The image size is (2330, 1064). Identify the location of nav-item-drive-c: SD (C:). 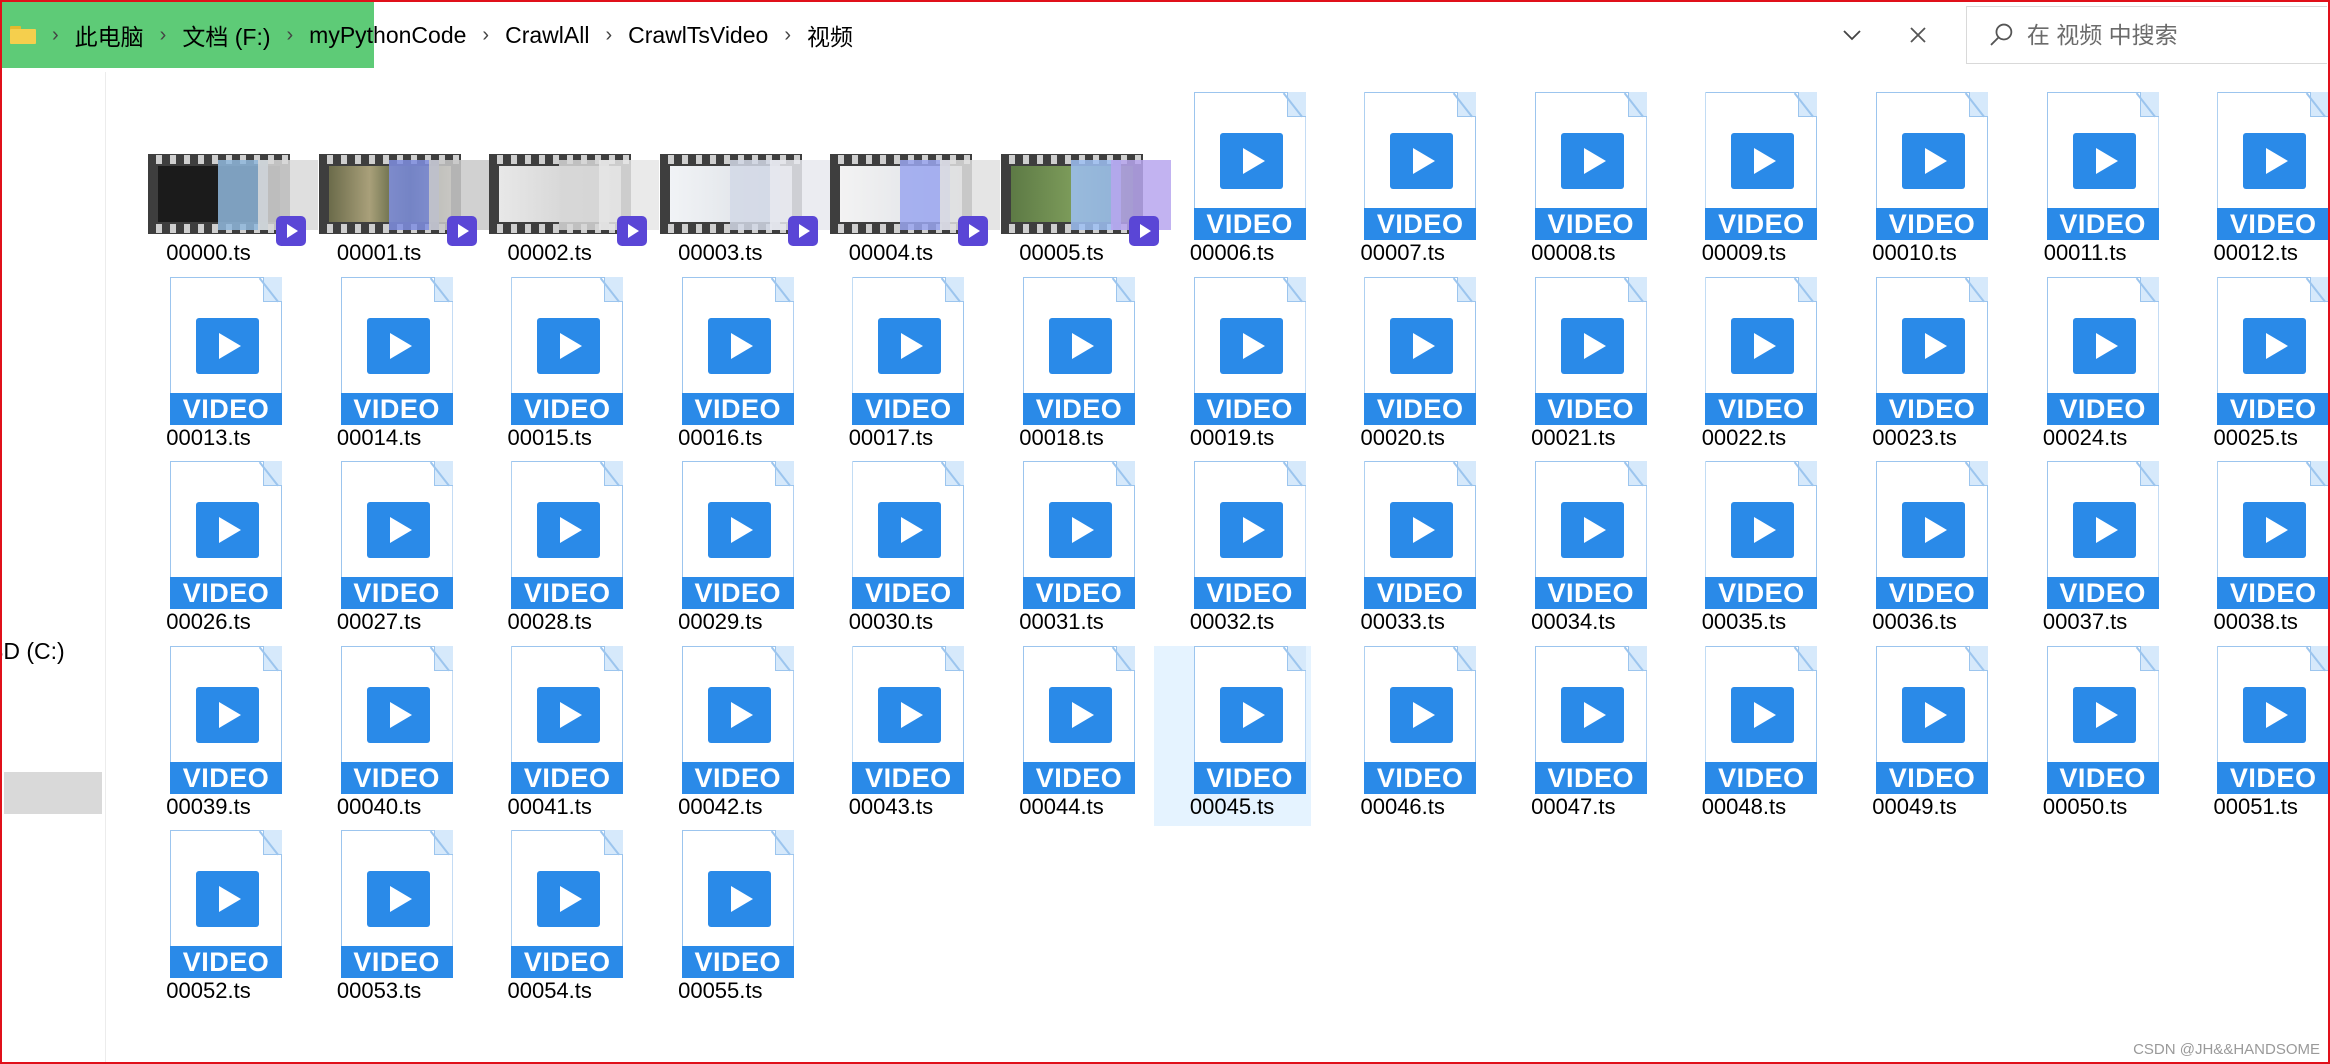
(32, 651).